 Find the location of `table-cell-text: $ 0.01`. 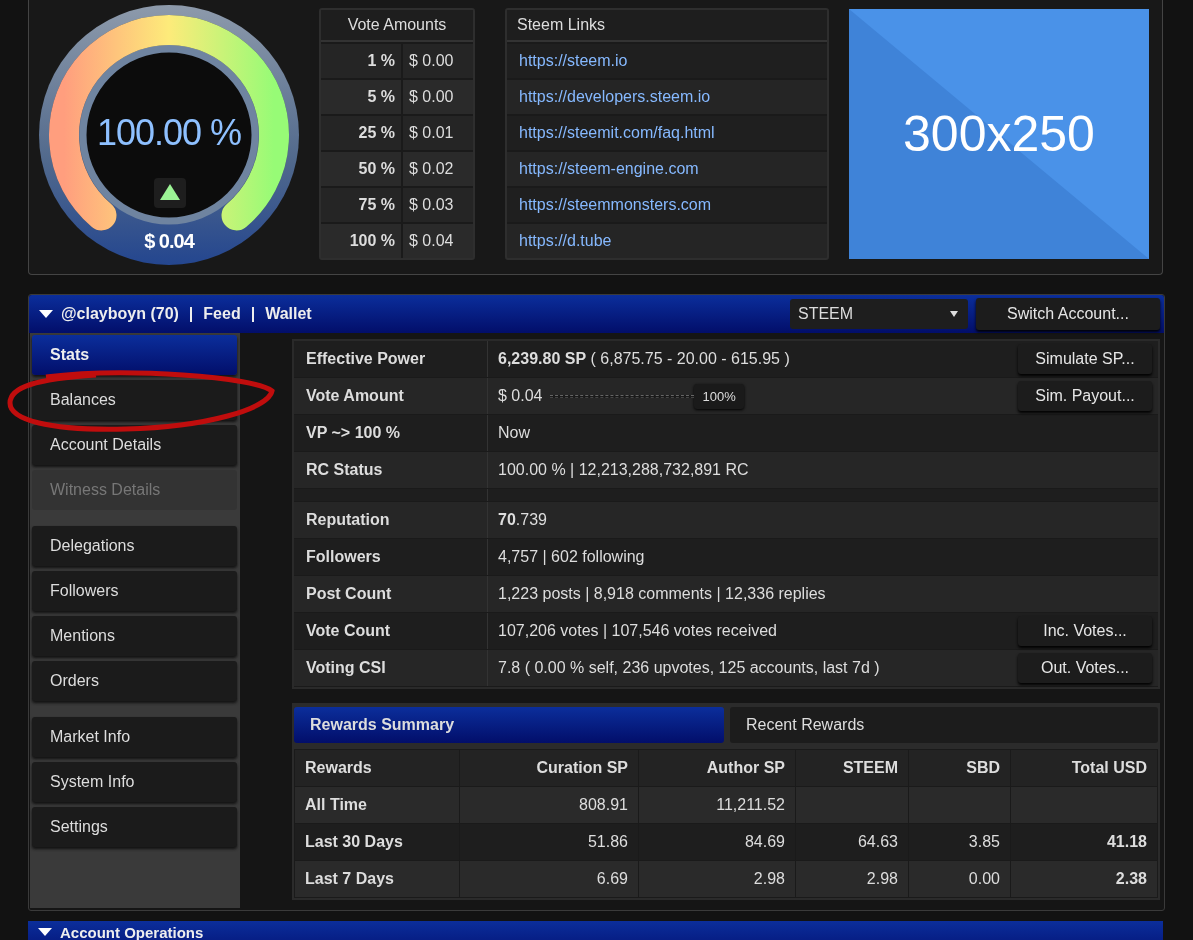

table-cell-text: $ 0.01 is located at coordinates (431, 133).